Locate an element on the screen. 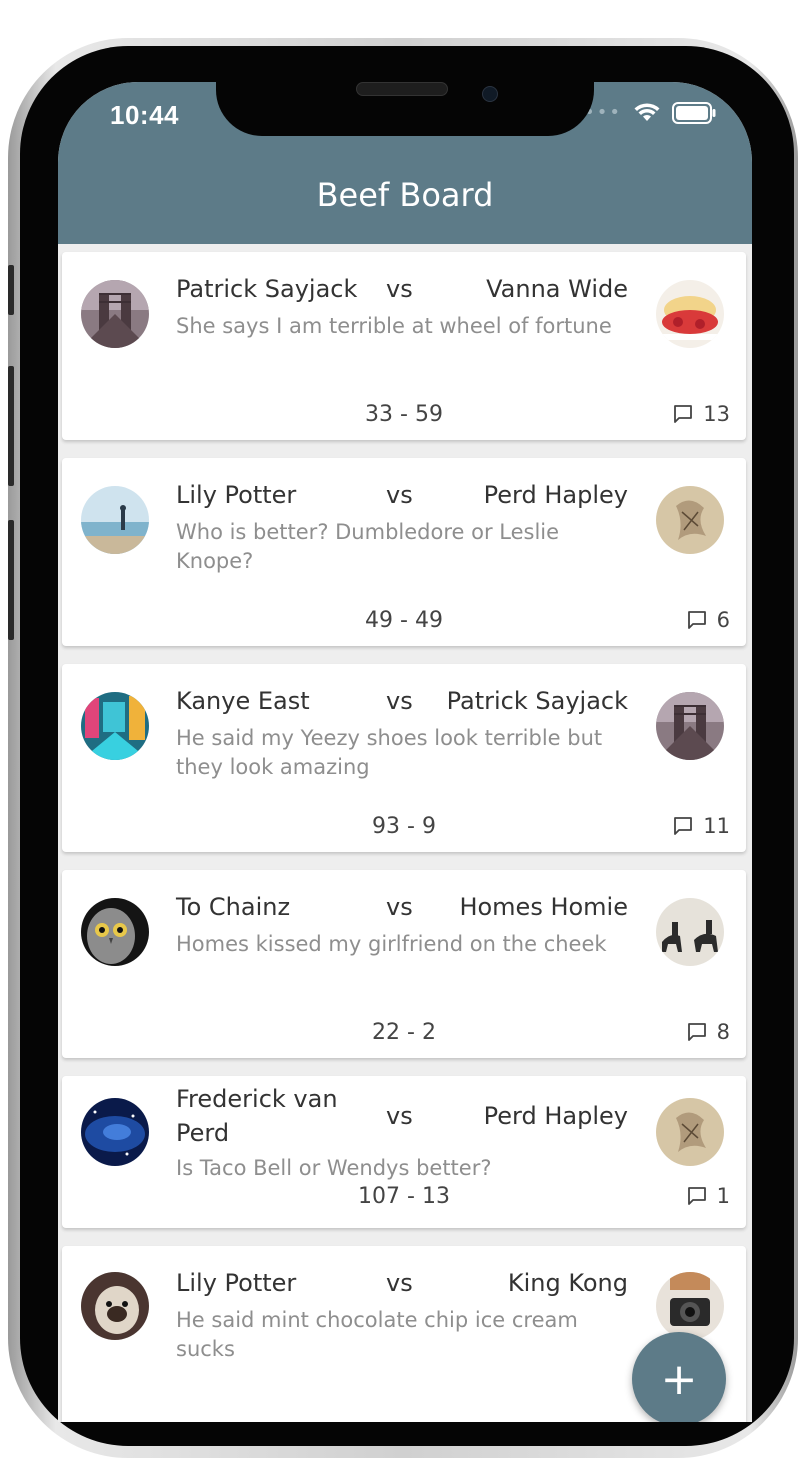  photographer-photo is located at coordinates (690, 1306).